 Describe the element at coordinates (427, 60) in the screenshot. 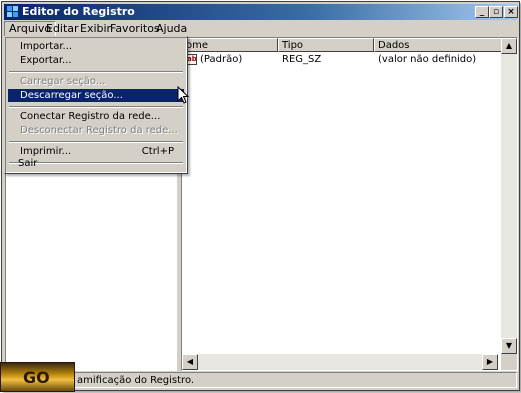

I see `value-data-cell: (valor não definido)` at that location.